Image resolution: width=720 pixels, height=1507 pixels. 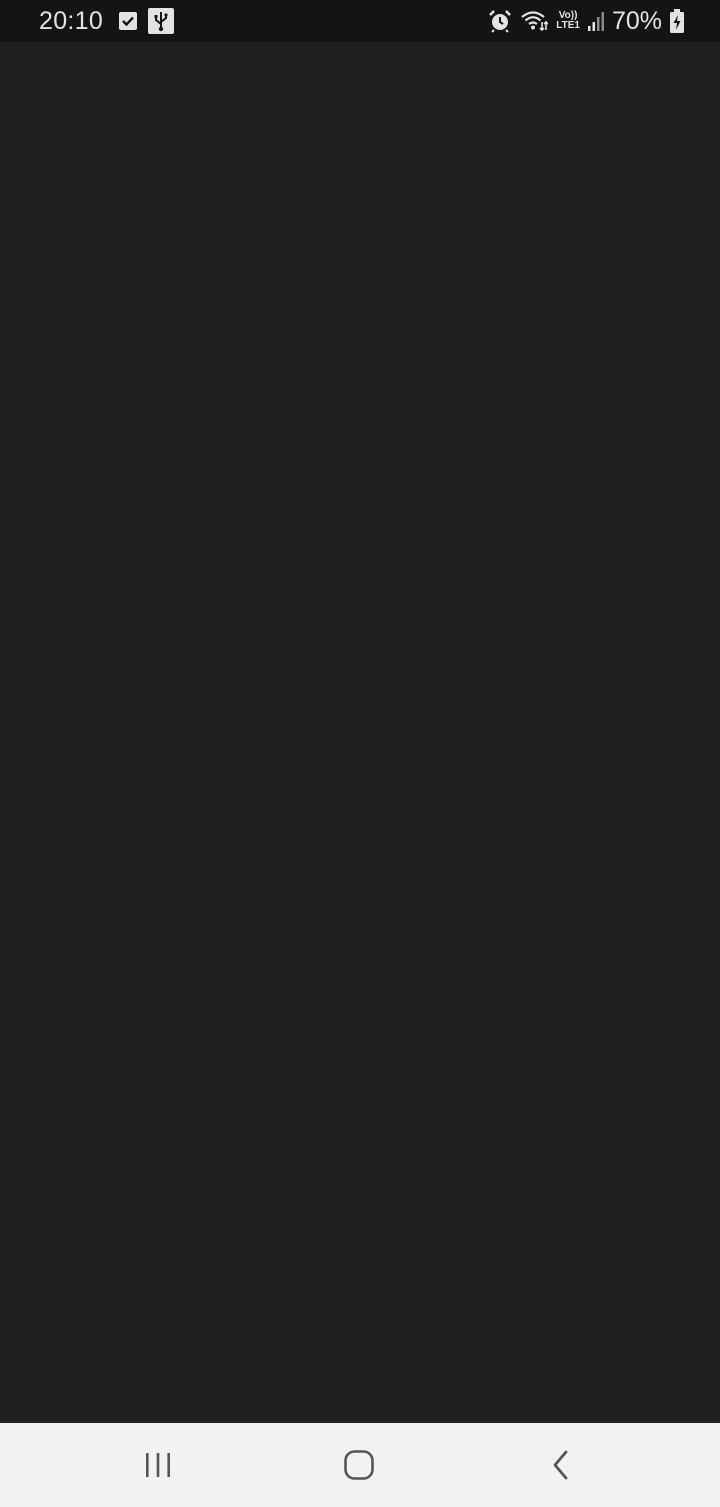 I want to click on volte-lte-icon: Vo)) LTE1, so click(x=568, y=21).